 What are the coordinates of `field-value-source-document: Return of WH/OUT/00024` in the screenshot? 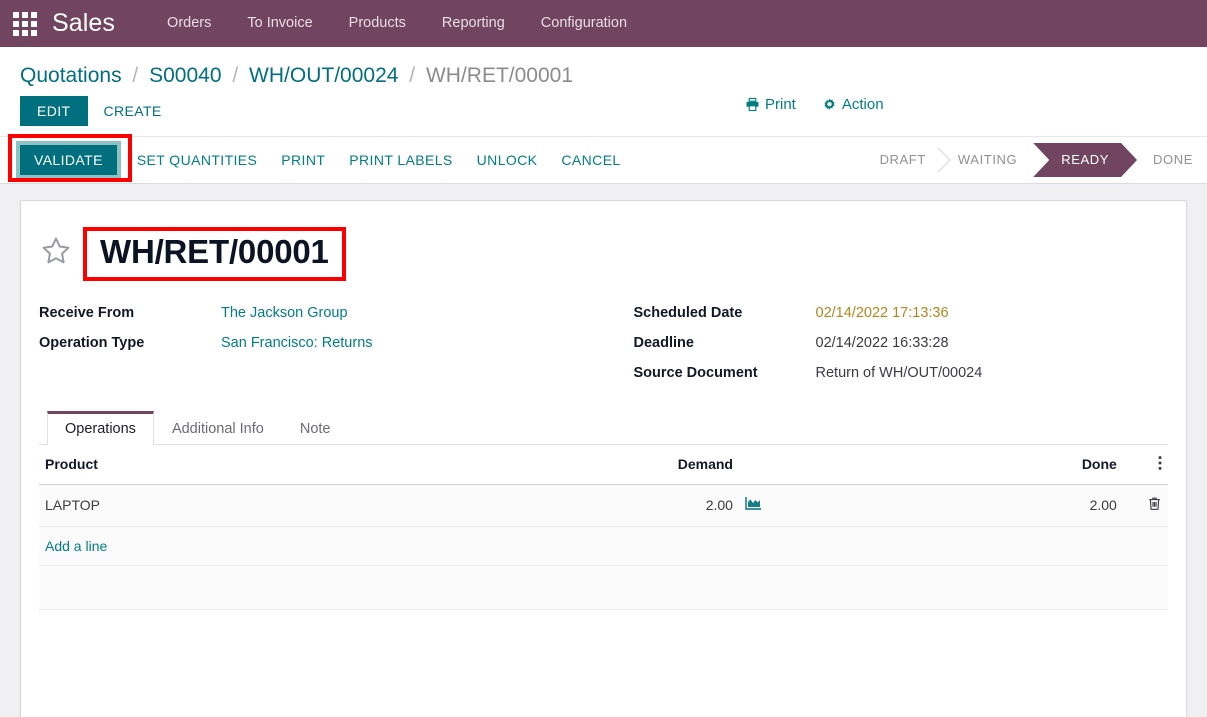 It's located at (899, 372).